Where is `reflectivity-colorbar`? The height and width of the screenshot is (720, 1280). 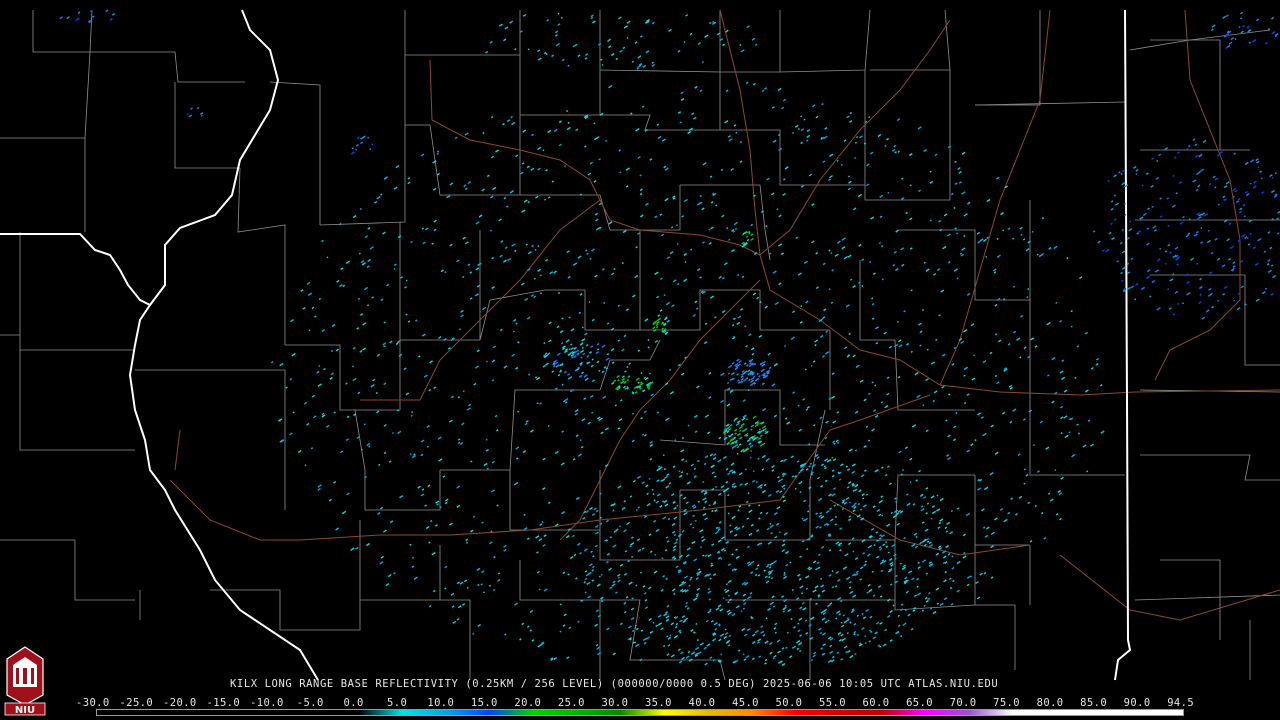 reflectivity-colorbar is located at coordinates (640, 712).